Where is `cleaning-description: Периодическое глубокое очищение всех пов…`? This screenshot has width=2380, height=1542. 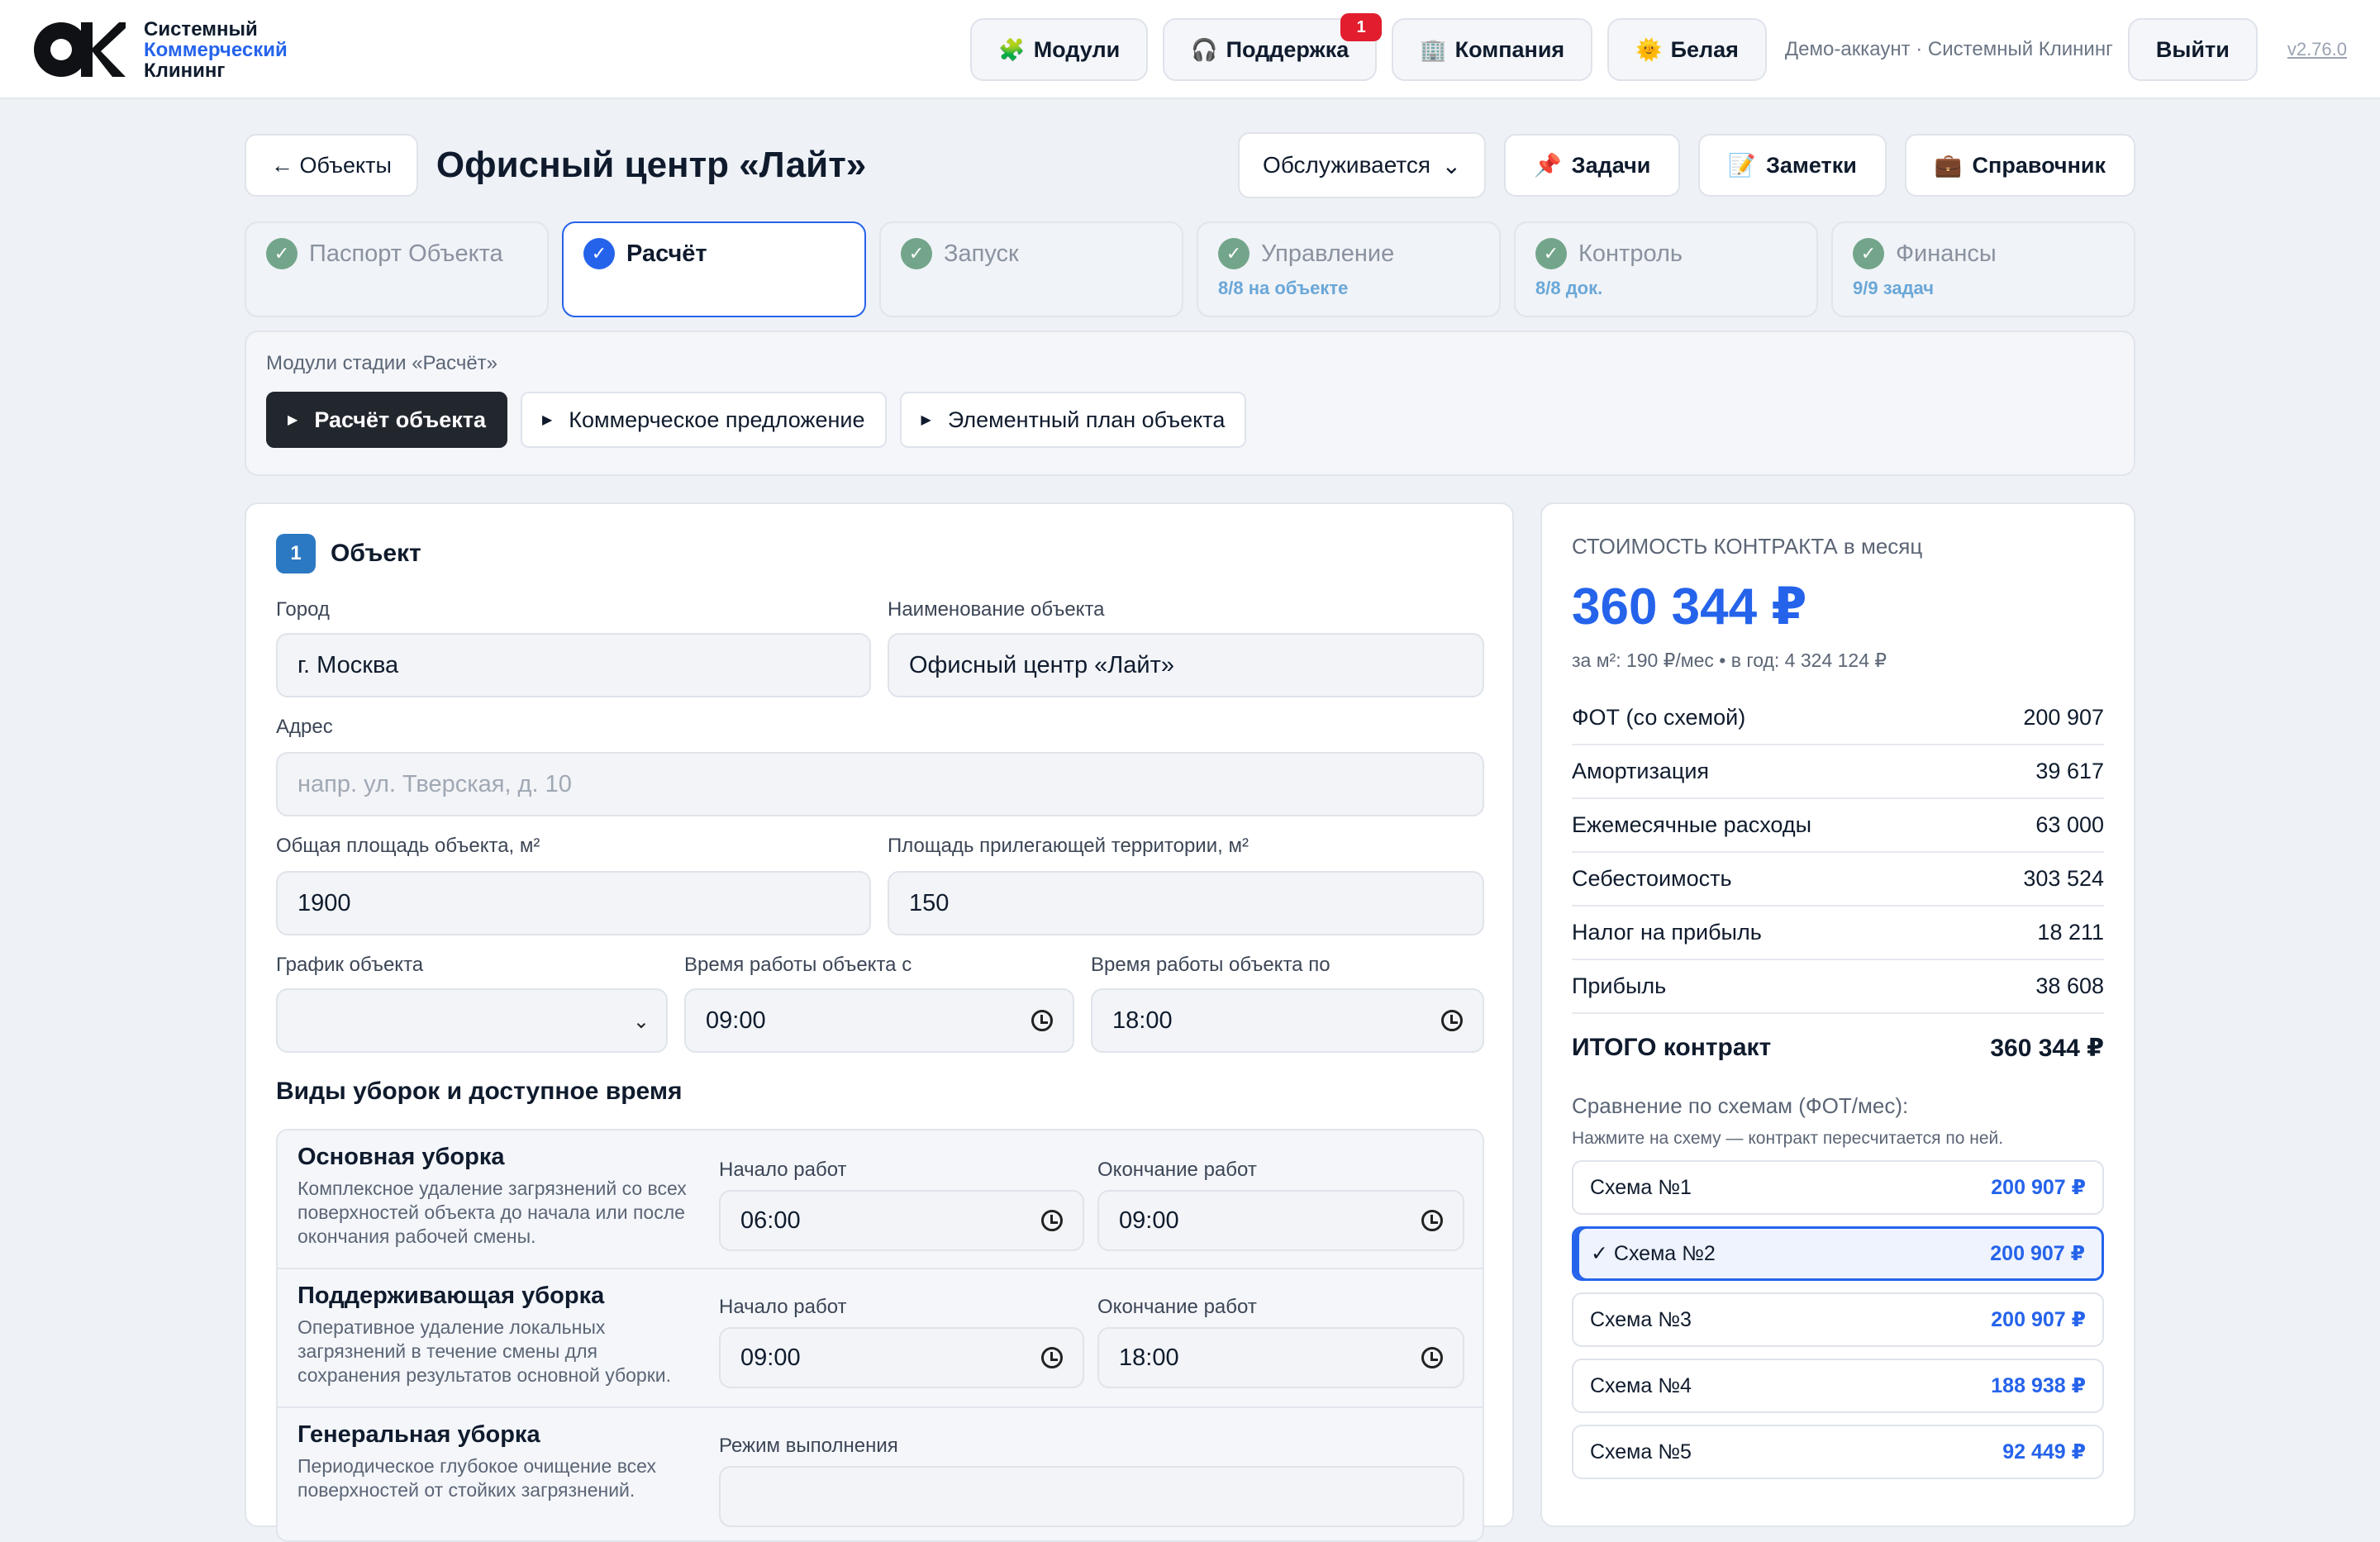 cleaning-description: Периодическое глубокое очищение всех пов… is located at coordinates (477, 1478).